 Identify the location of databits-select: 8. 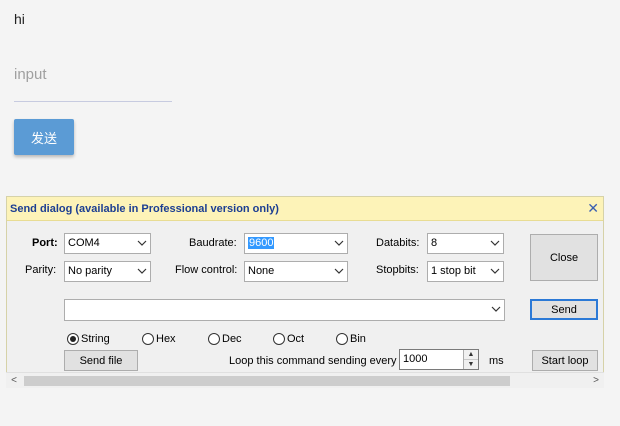
(465, 243).